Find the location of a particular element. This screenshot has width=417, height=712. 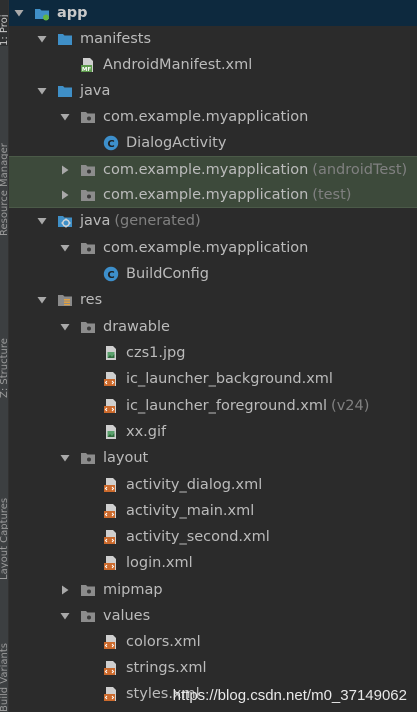

tree-item-label: colors.xml is located at coordinates (163, 642).